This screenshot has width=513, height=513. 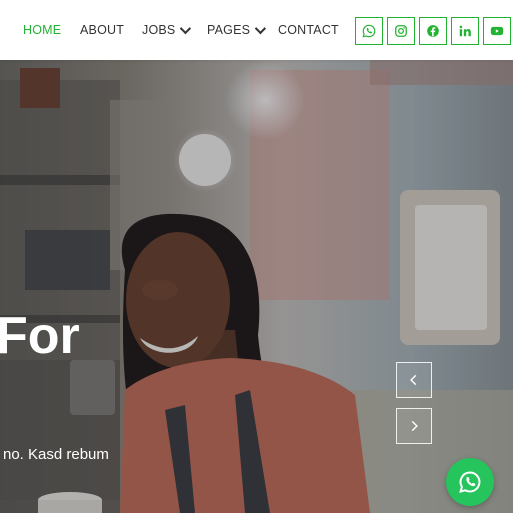 I want to click on linkedin-icon, so click(x=465, y=31).